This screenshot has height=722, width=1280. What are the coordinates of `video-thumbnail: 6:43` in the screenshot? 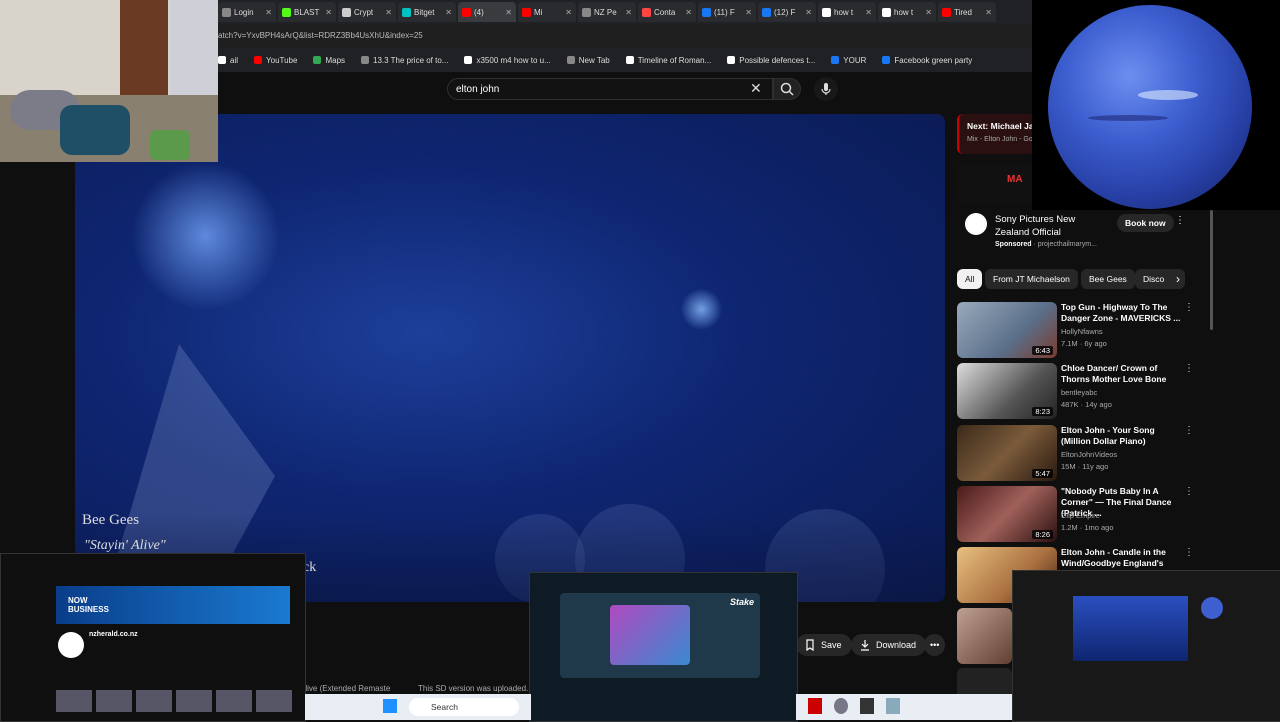 It's located at (1007, 330).